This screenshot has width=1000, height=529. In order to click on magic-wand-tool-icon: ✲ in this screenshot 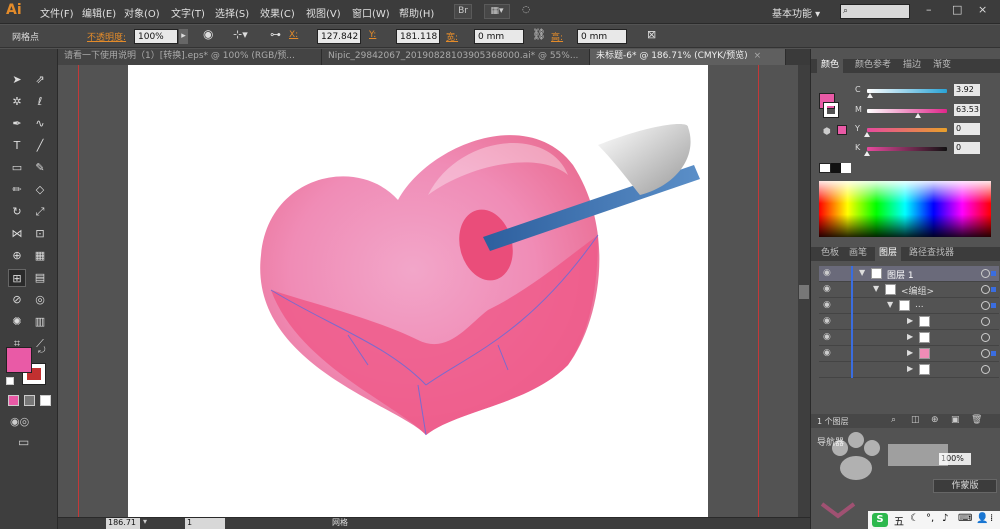, I will do `click(17, 102)`.